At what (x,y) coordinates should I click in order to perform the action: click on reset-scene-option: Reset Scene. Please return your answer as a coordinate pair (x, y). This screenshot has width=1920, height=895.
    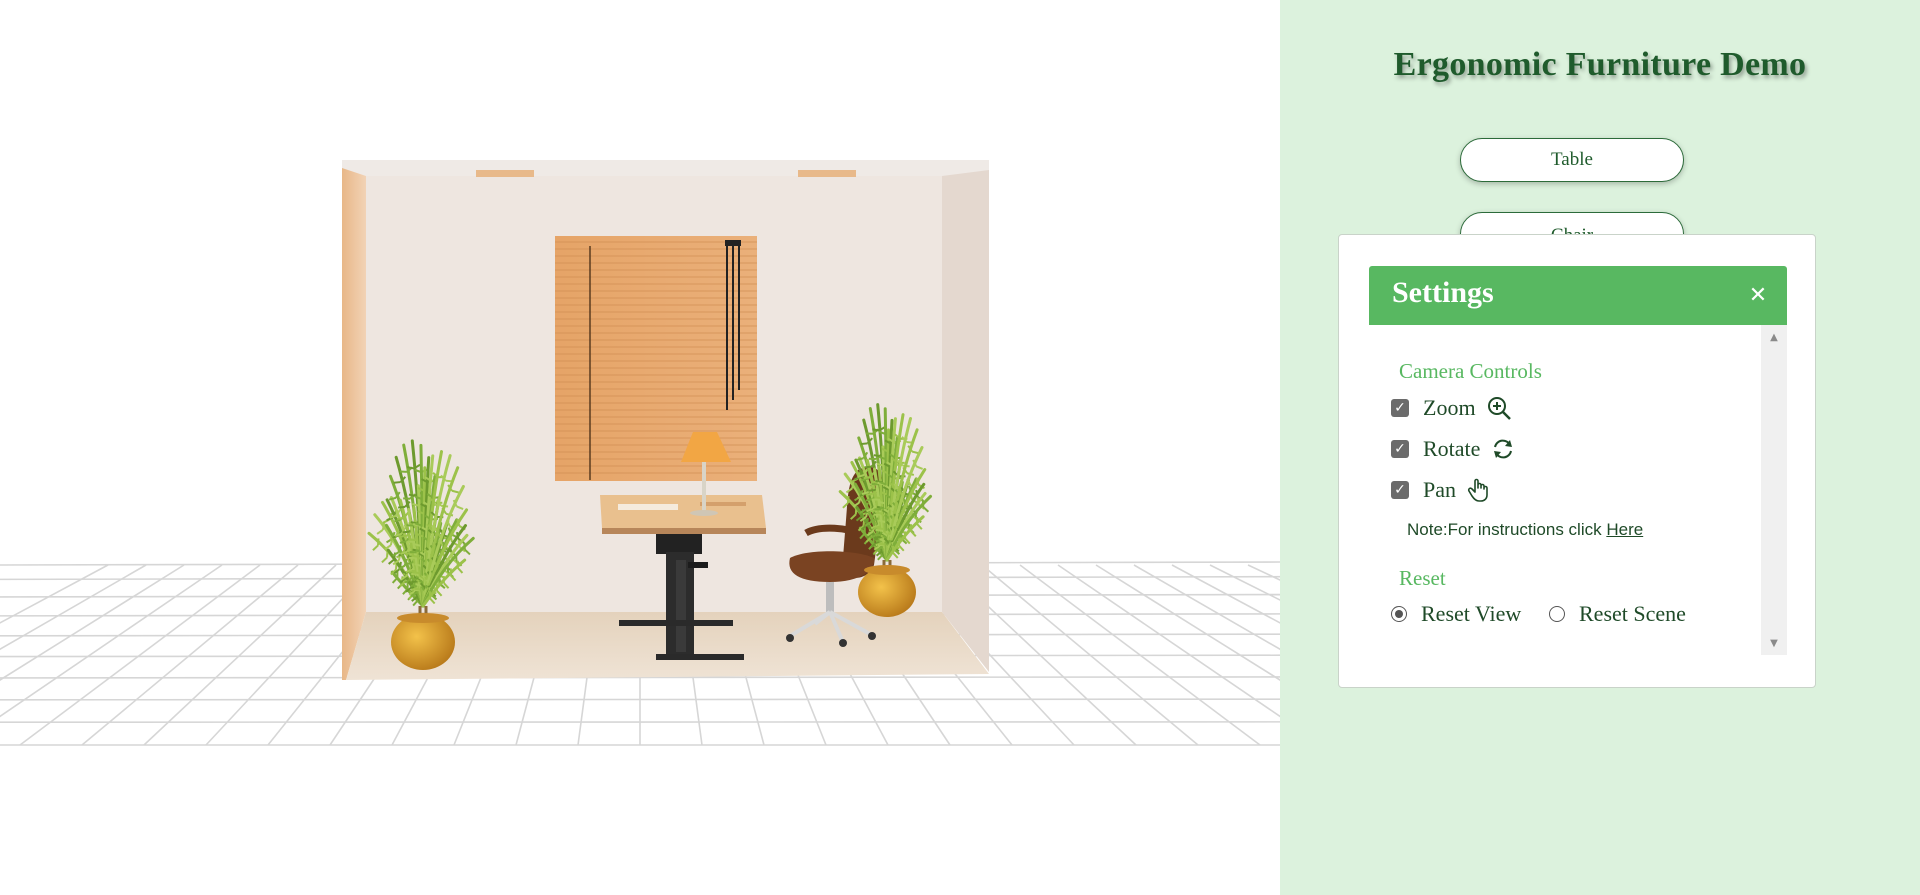
    Looking at the image, I should click on (1617, 614).